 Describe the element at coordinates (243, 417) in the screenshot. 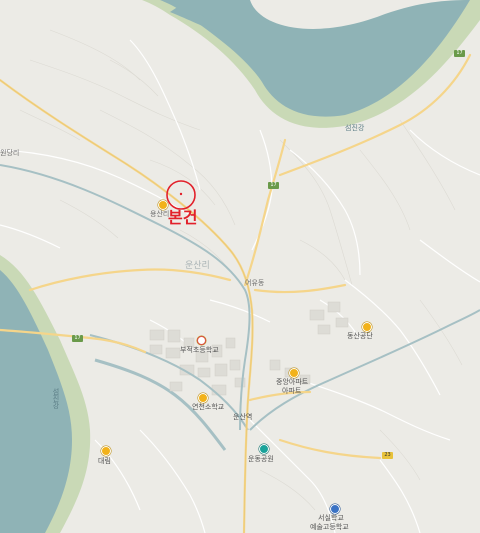

I see `station-label: 운산역` at that location.